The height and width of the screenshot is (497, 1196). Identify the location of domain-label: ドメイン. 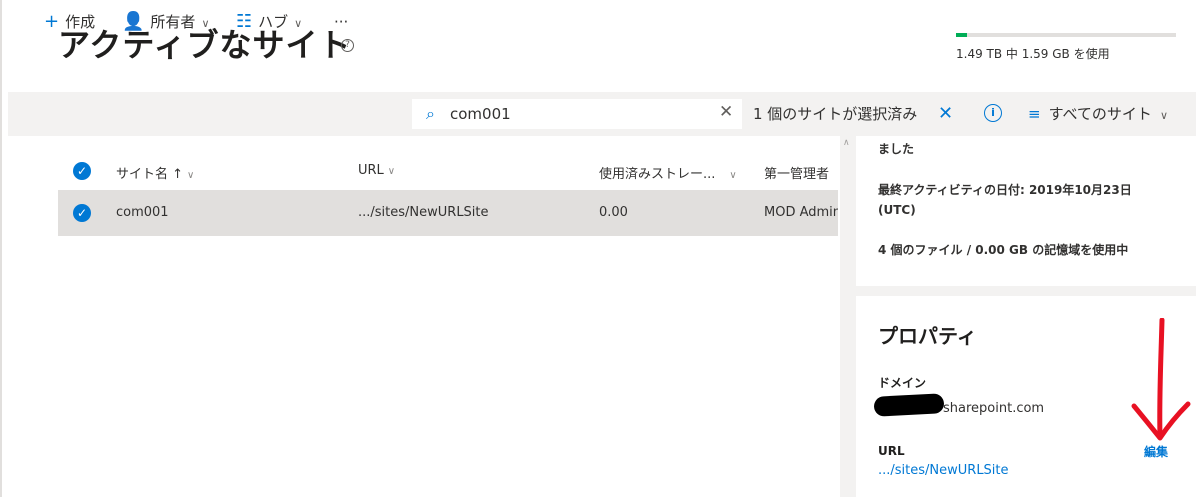
(902, 383).